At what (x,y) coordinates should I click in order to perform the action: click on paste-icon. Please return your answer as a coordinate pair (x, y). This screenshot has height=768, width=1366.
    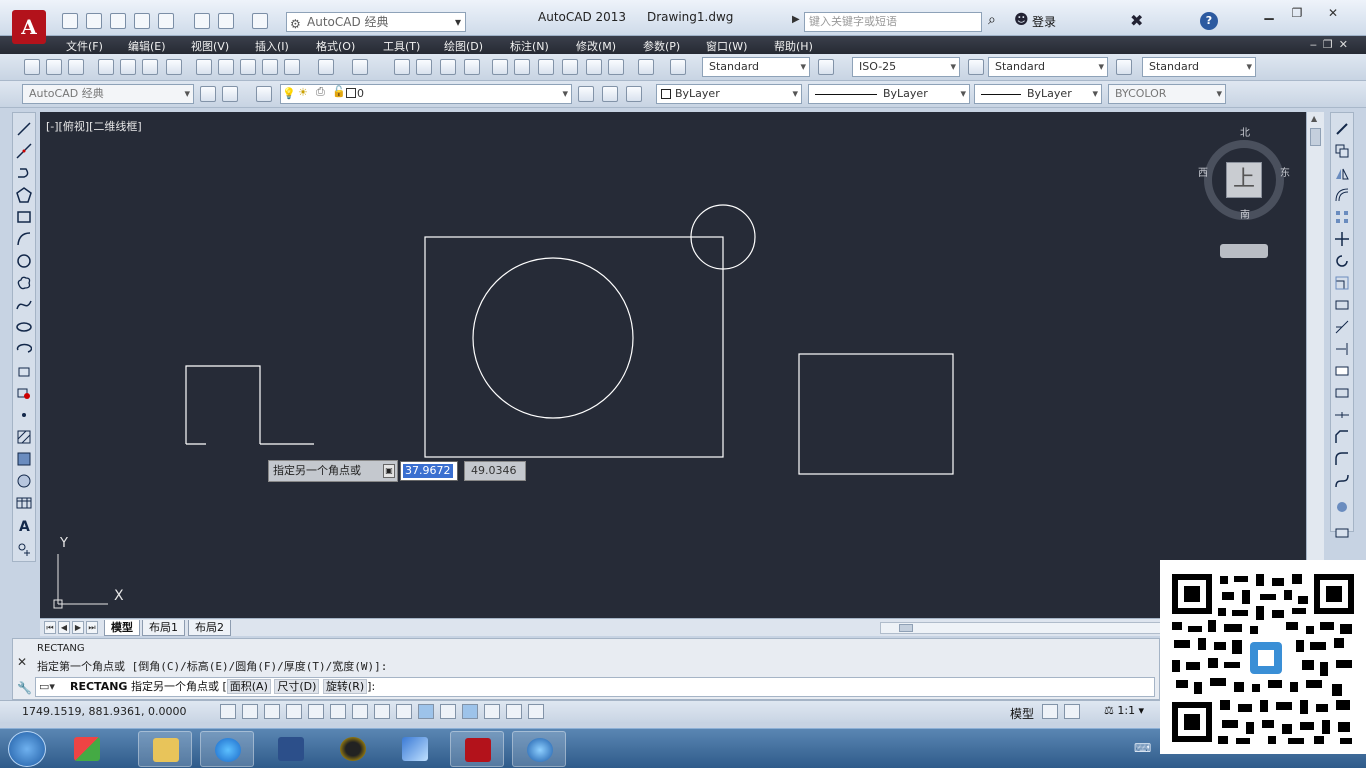
    Looking at the image, I should click on (248, 67).